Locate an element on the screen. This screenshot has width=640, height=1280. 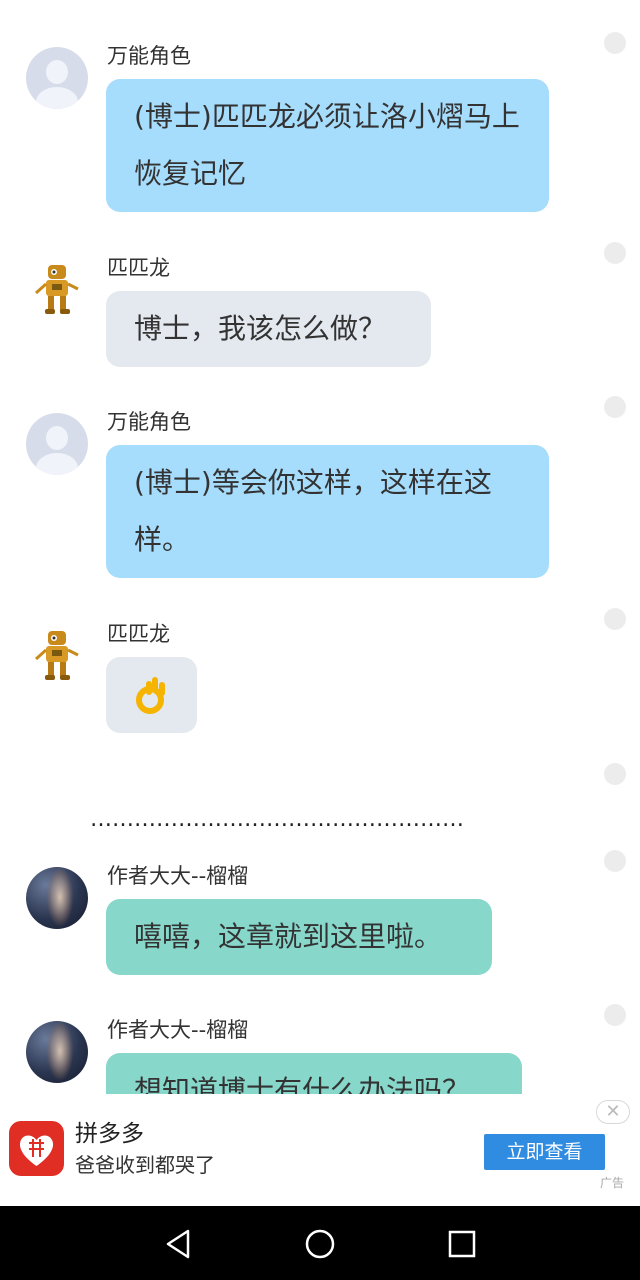
ad-tag-label: 广告 is located at coordinates (612, 1183).